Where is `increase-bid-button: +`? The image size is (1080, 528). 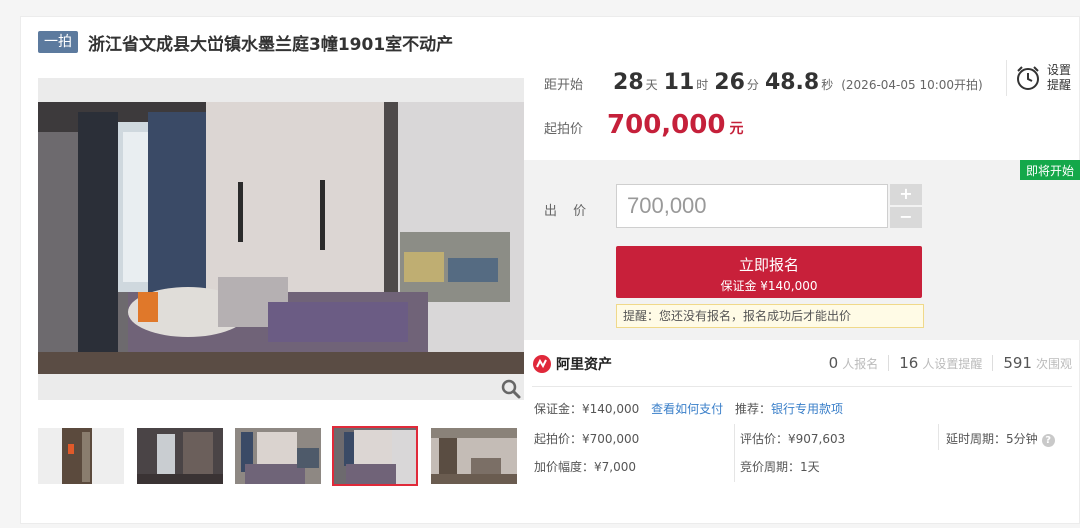 increase-bid-button: + is located at coordinates (906, 194).